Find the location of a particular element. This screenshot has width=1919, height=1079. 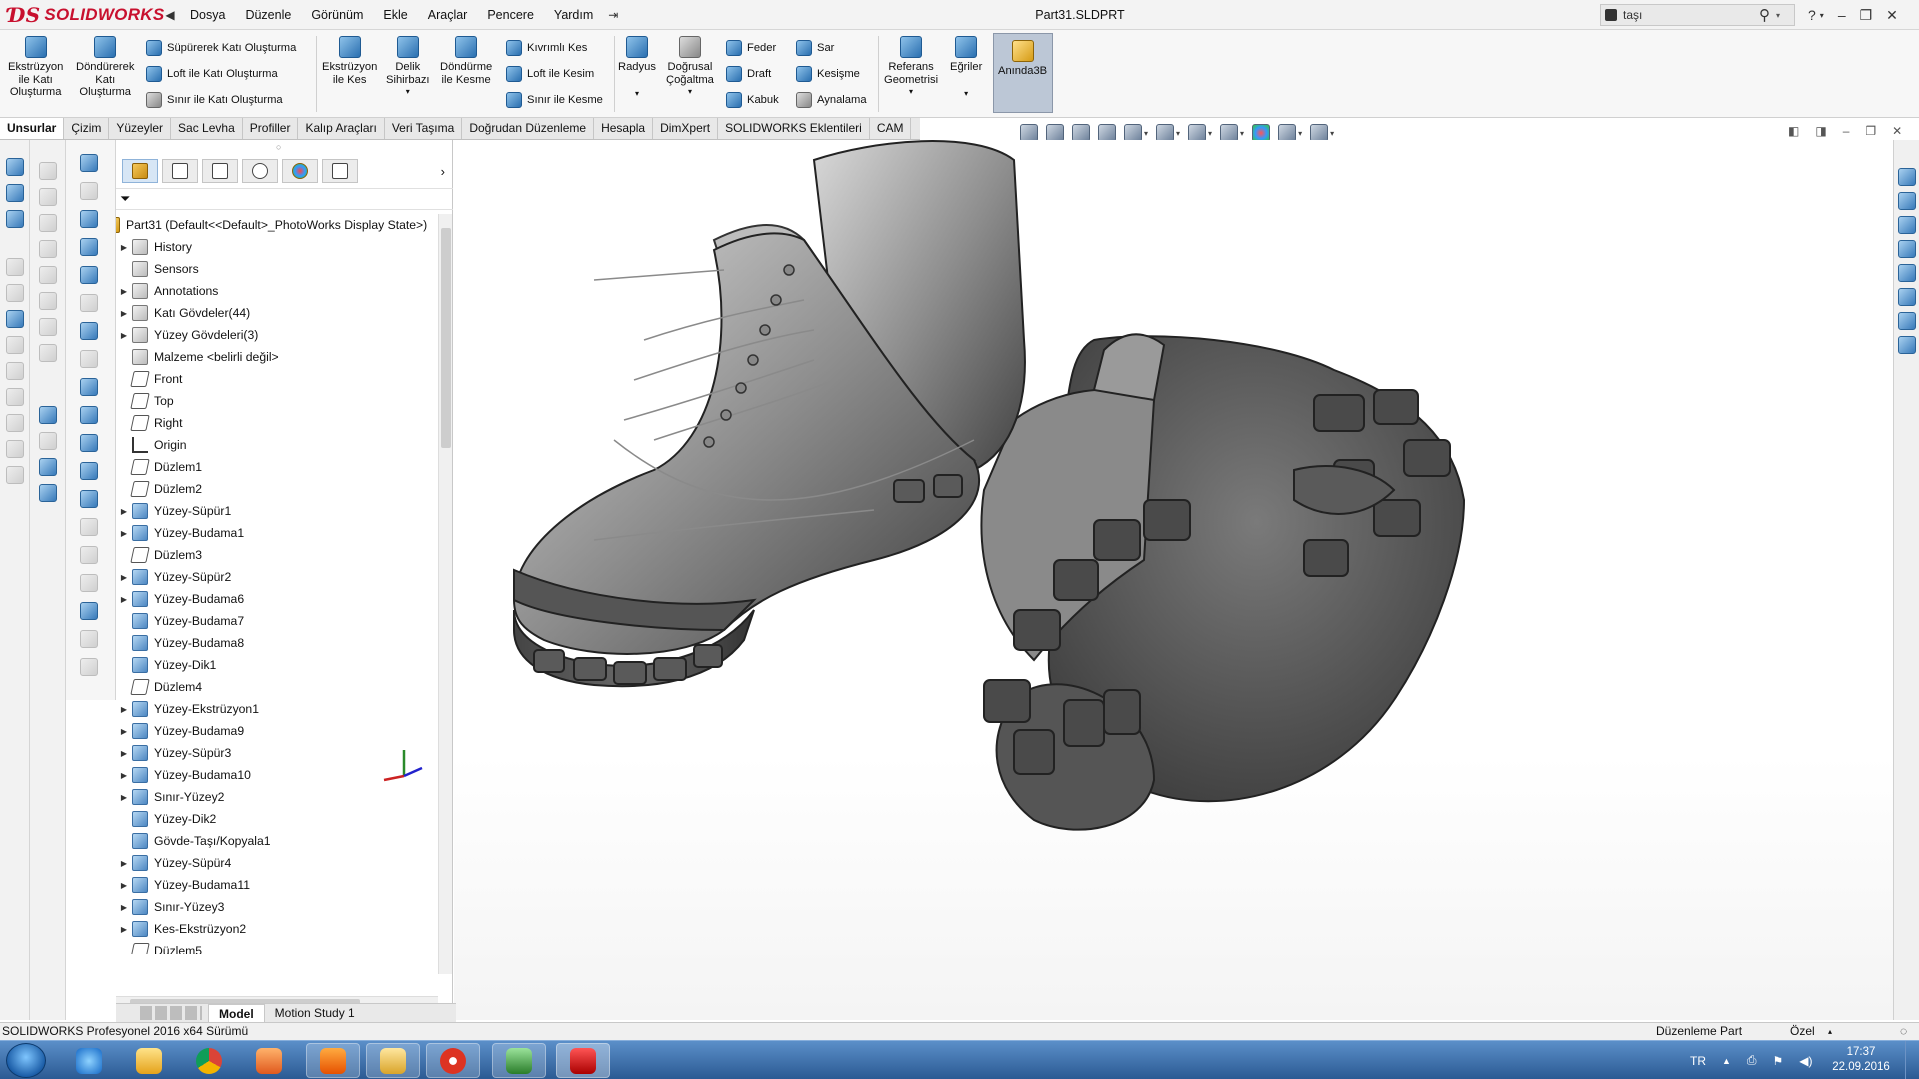

reference-geometry-button: Referans Geometrisi ▾ is located at coordinates (911, 67).